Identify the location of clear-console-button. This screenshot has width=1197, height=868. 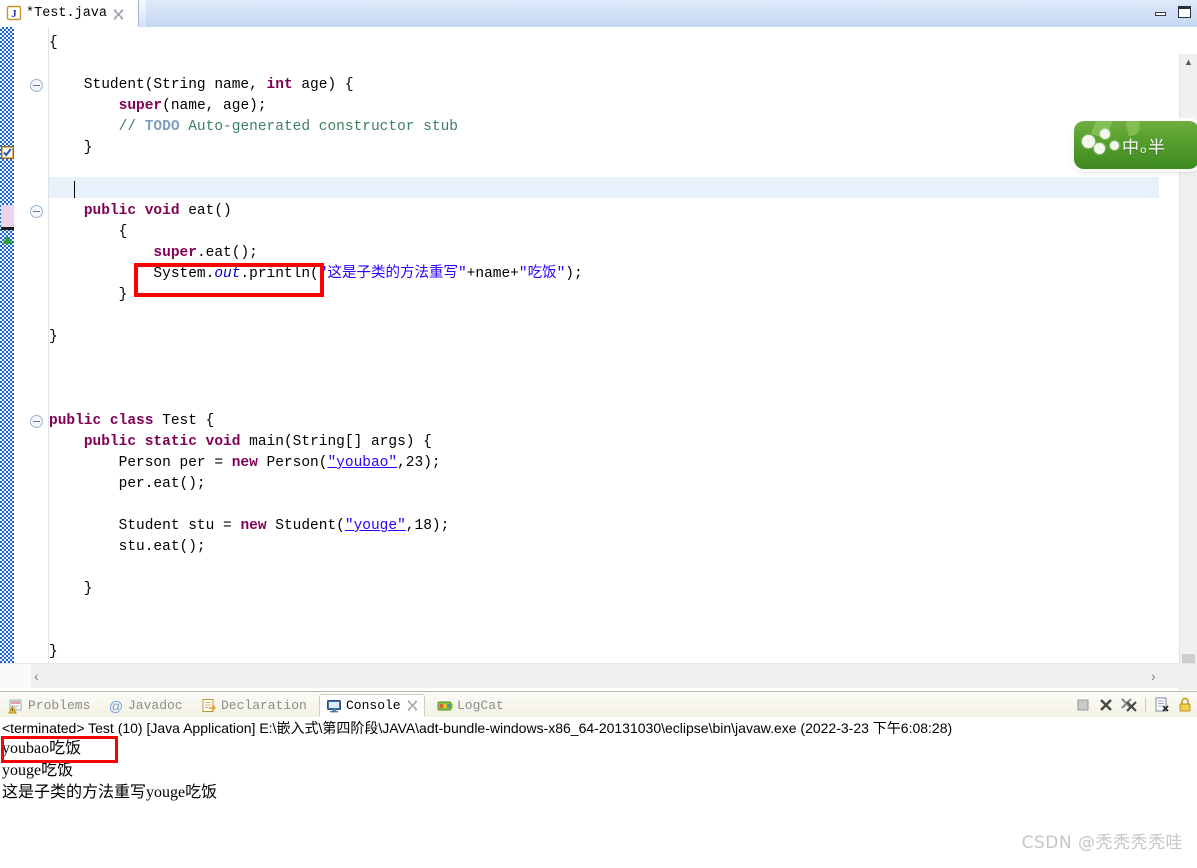
(1162, 705).